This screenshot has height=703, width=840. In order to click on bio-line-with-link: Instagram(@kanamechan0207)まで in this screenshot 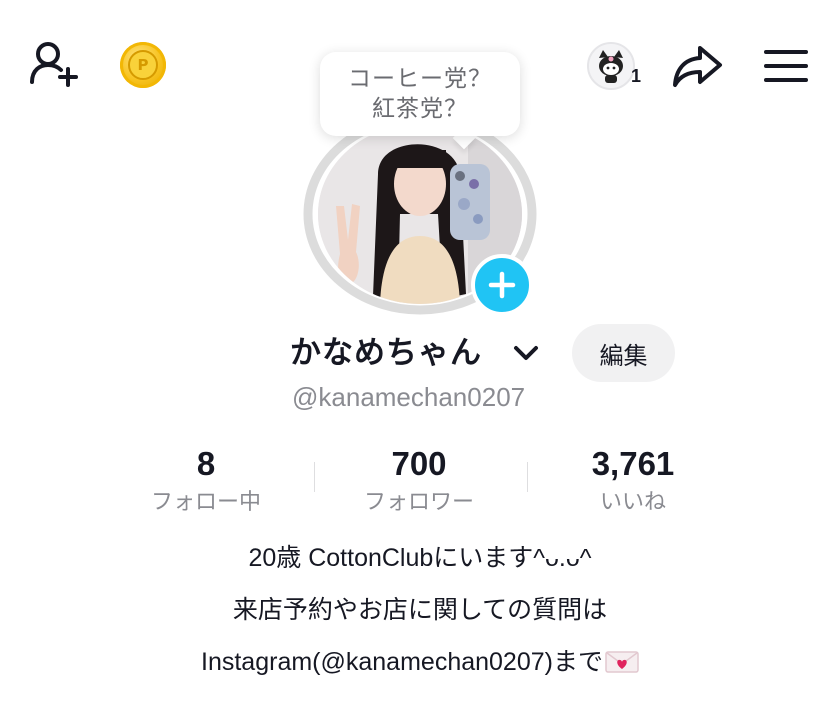, I will do `click(420, 660)`.